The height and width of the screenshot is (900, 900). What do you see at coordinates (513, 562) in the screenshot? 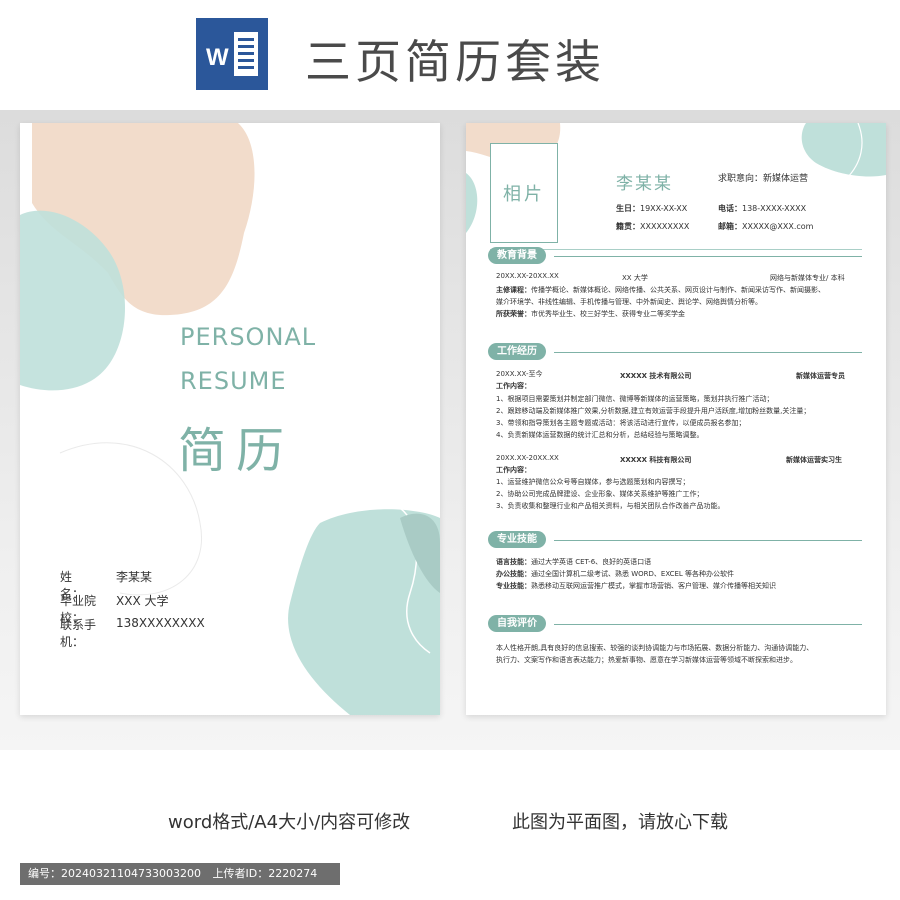
I see `skill-language-label: 语言技能：` at bounding box center [513, 562].